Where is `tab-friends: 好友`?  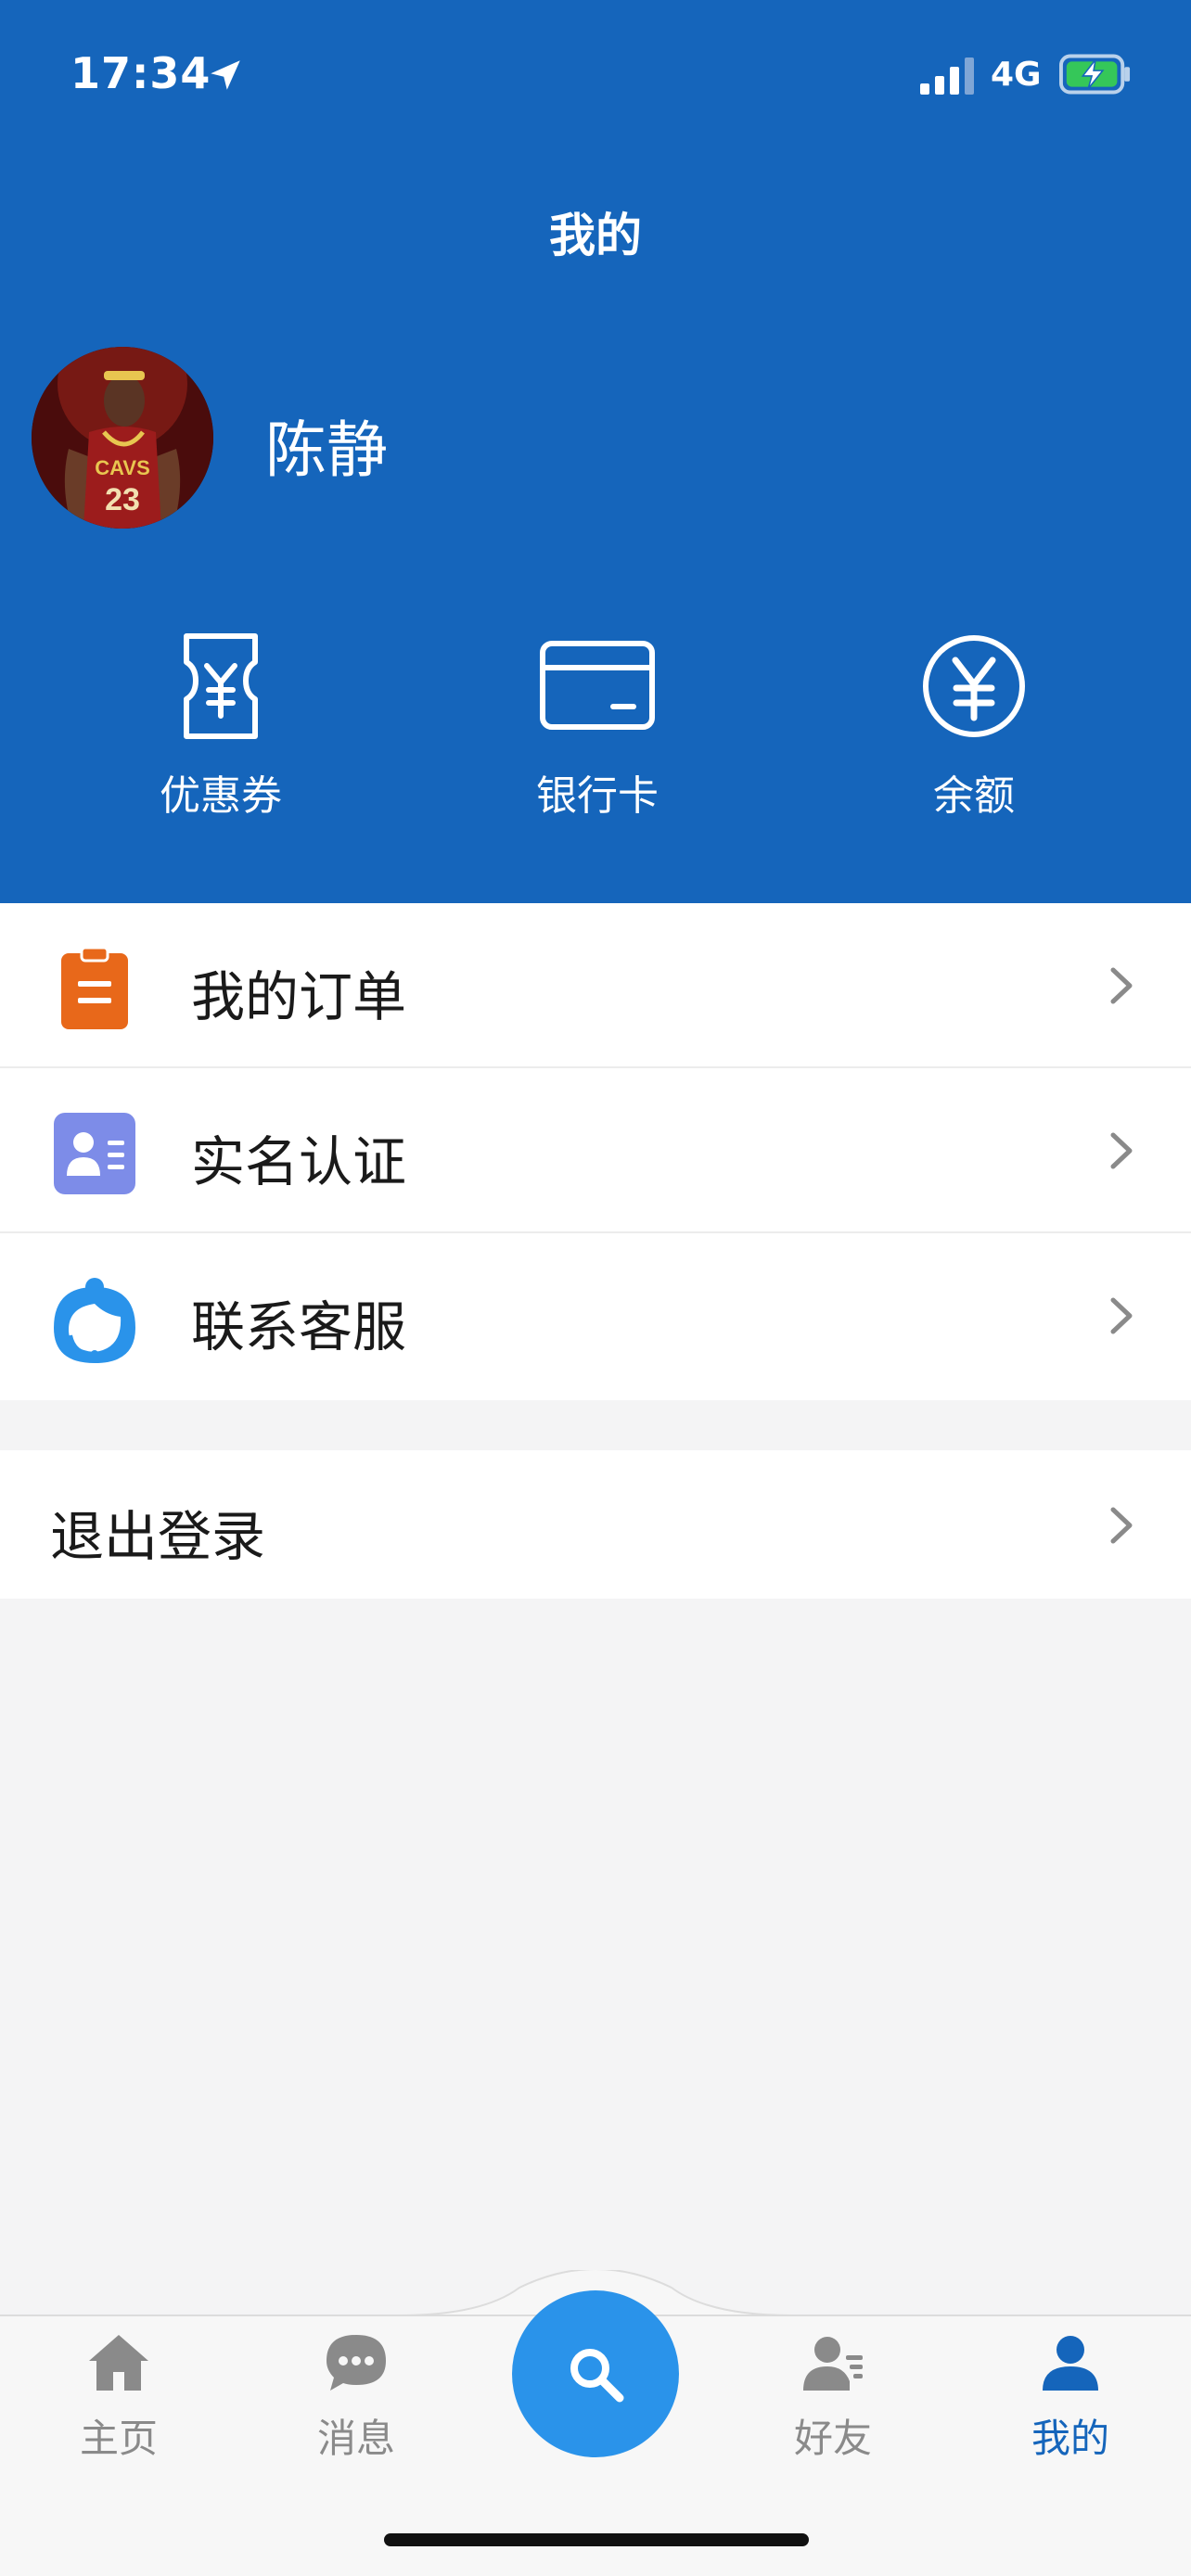
tab-friends: 好友 is located at coordinates (833, 2404).